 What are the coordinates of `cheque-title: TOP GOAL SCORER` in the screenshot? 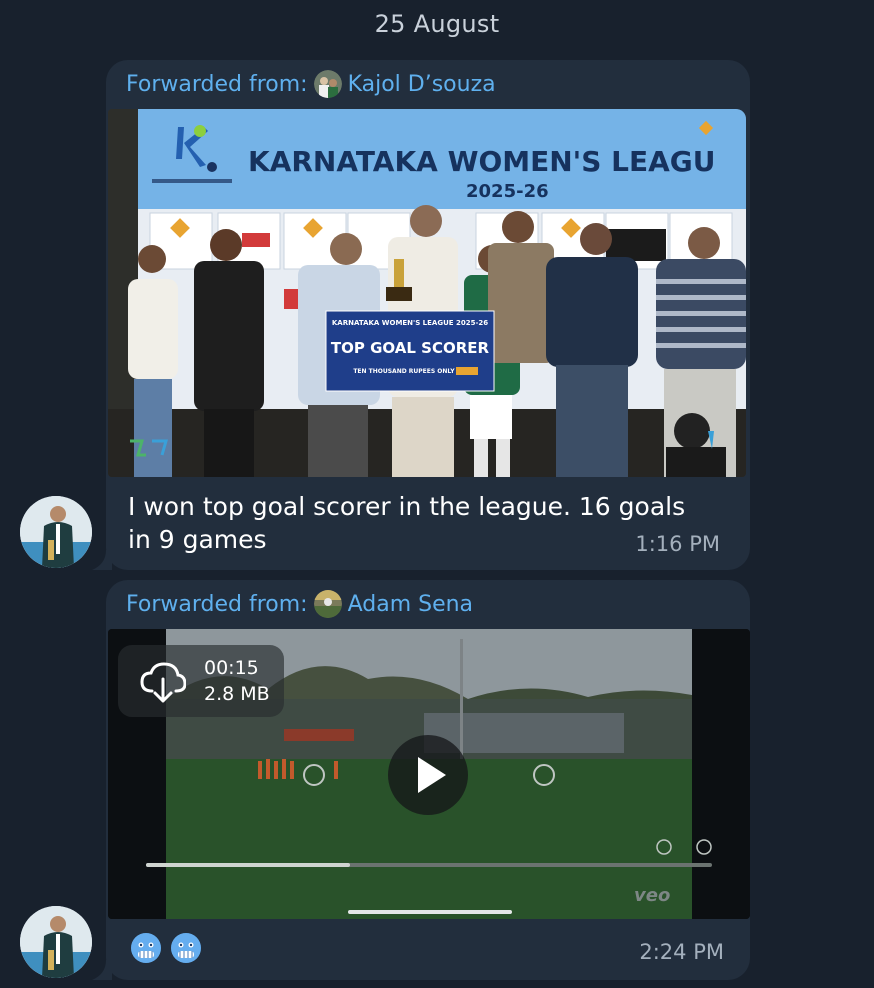 It's located at (410, 348).